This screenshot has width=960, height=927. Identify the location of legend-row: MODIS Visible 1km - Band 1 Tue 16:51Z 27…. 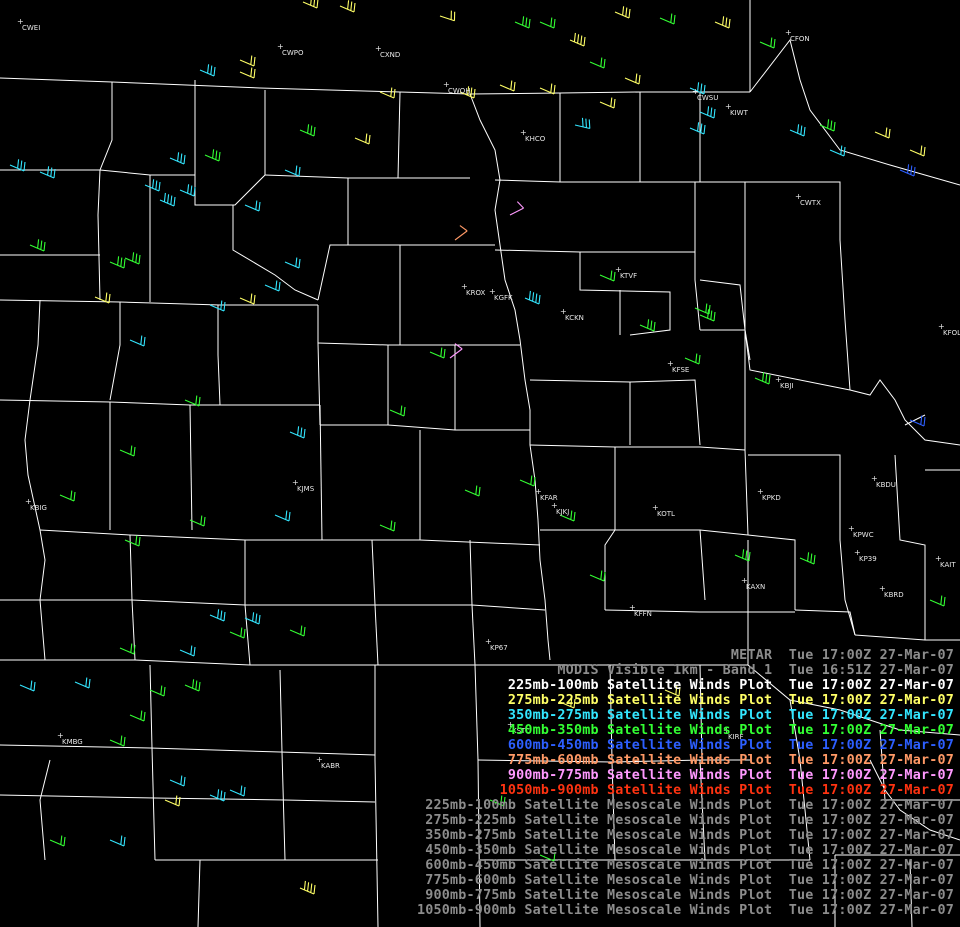
(755, 670).